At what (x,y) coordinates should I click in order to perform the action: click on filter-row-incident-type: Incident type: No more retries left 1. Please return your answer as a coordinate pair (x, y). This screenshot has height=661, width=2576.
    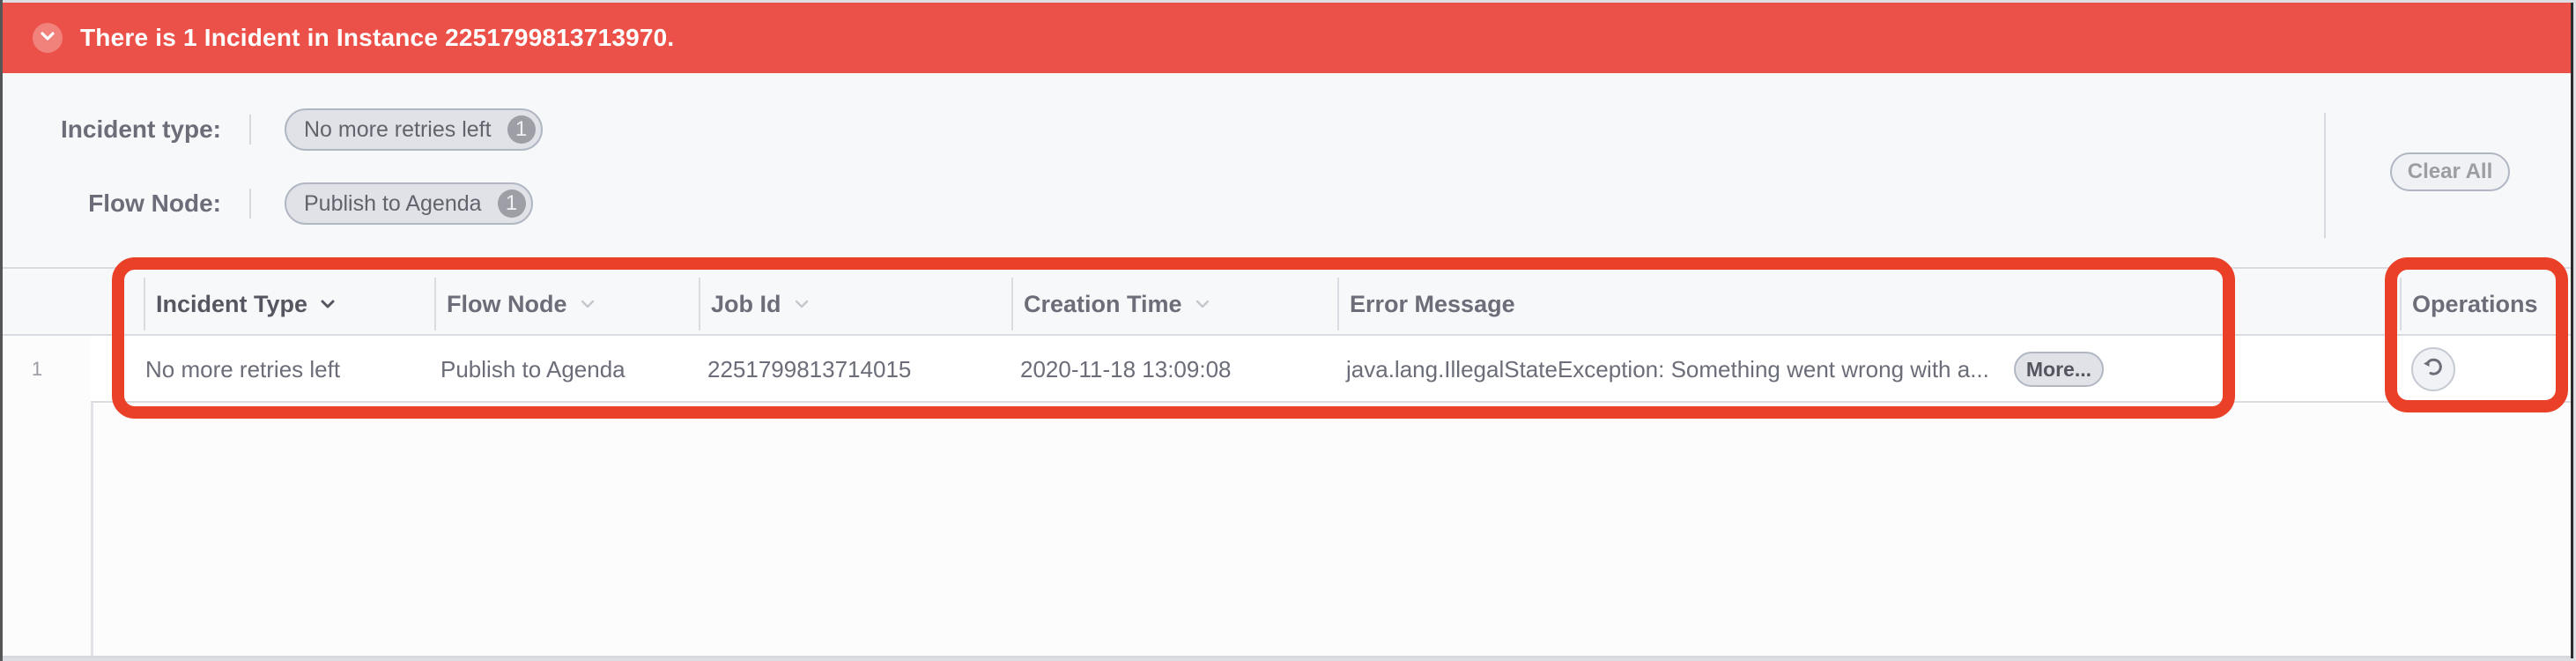
    Looking at the image, I should click on (273, 129).